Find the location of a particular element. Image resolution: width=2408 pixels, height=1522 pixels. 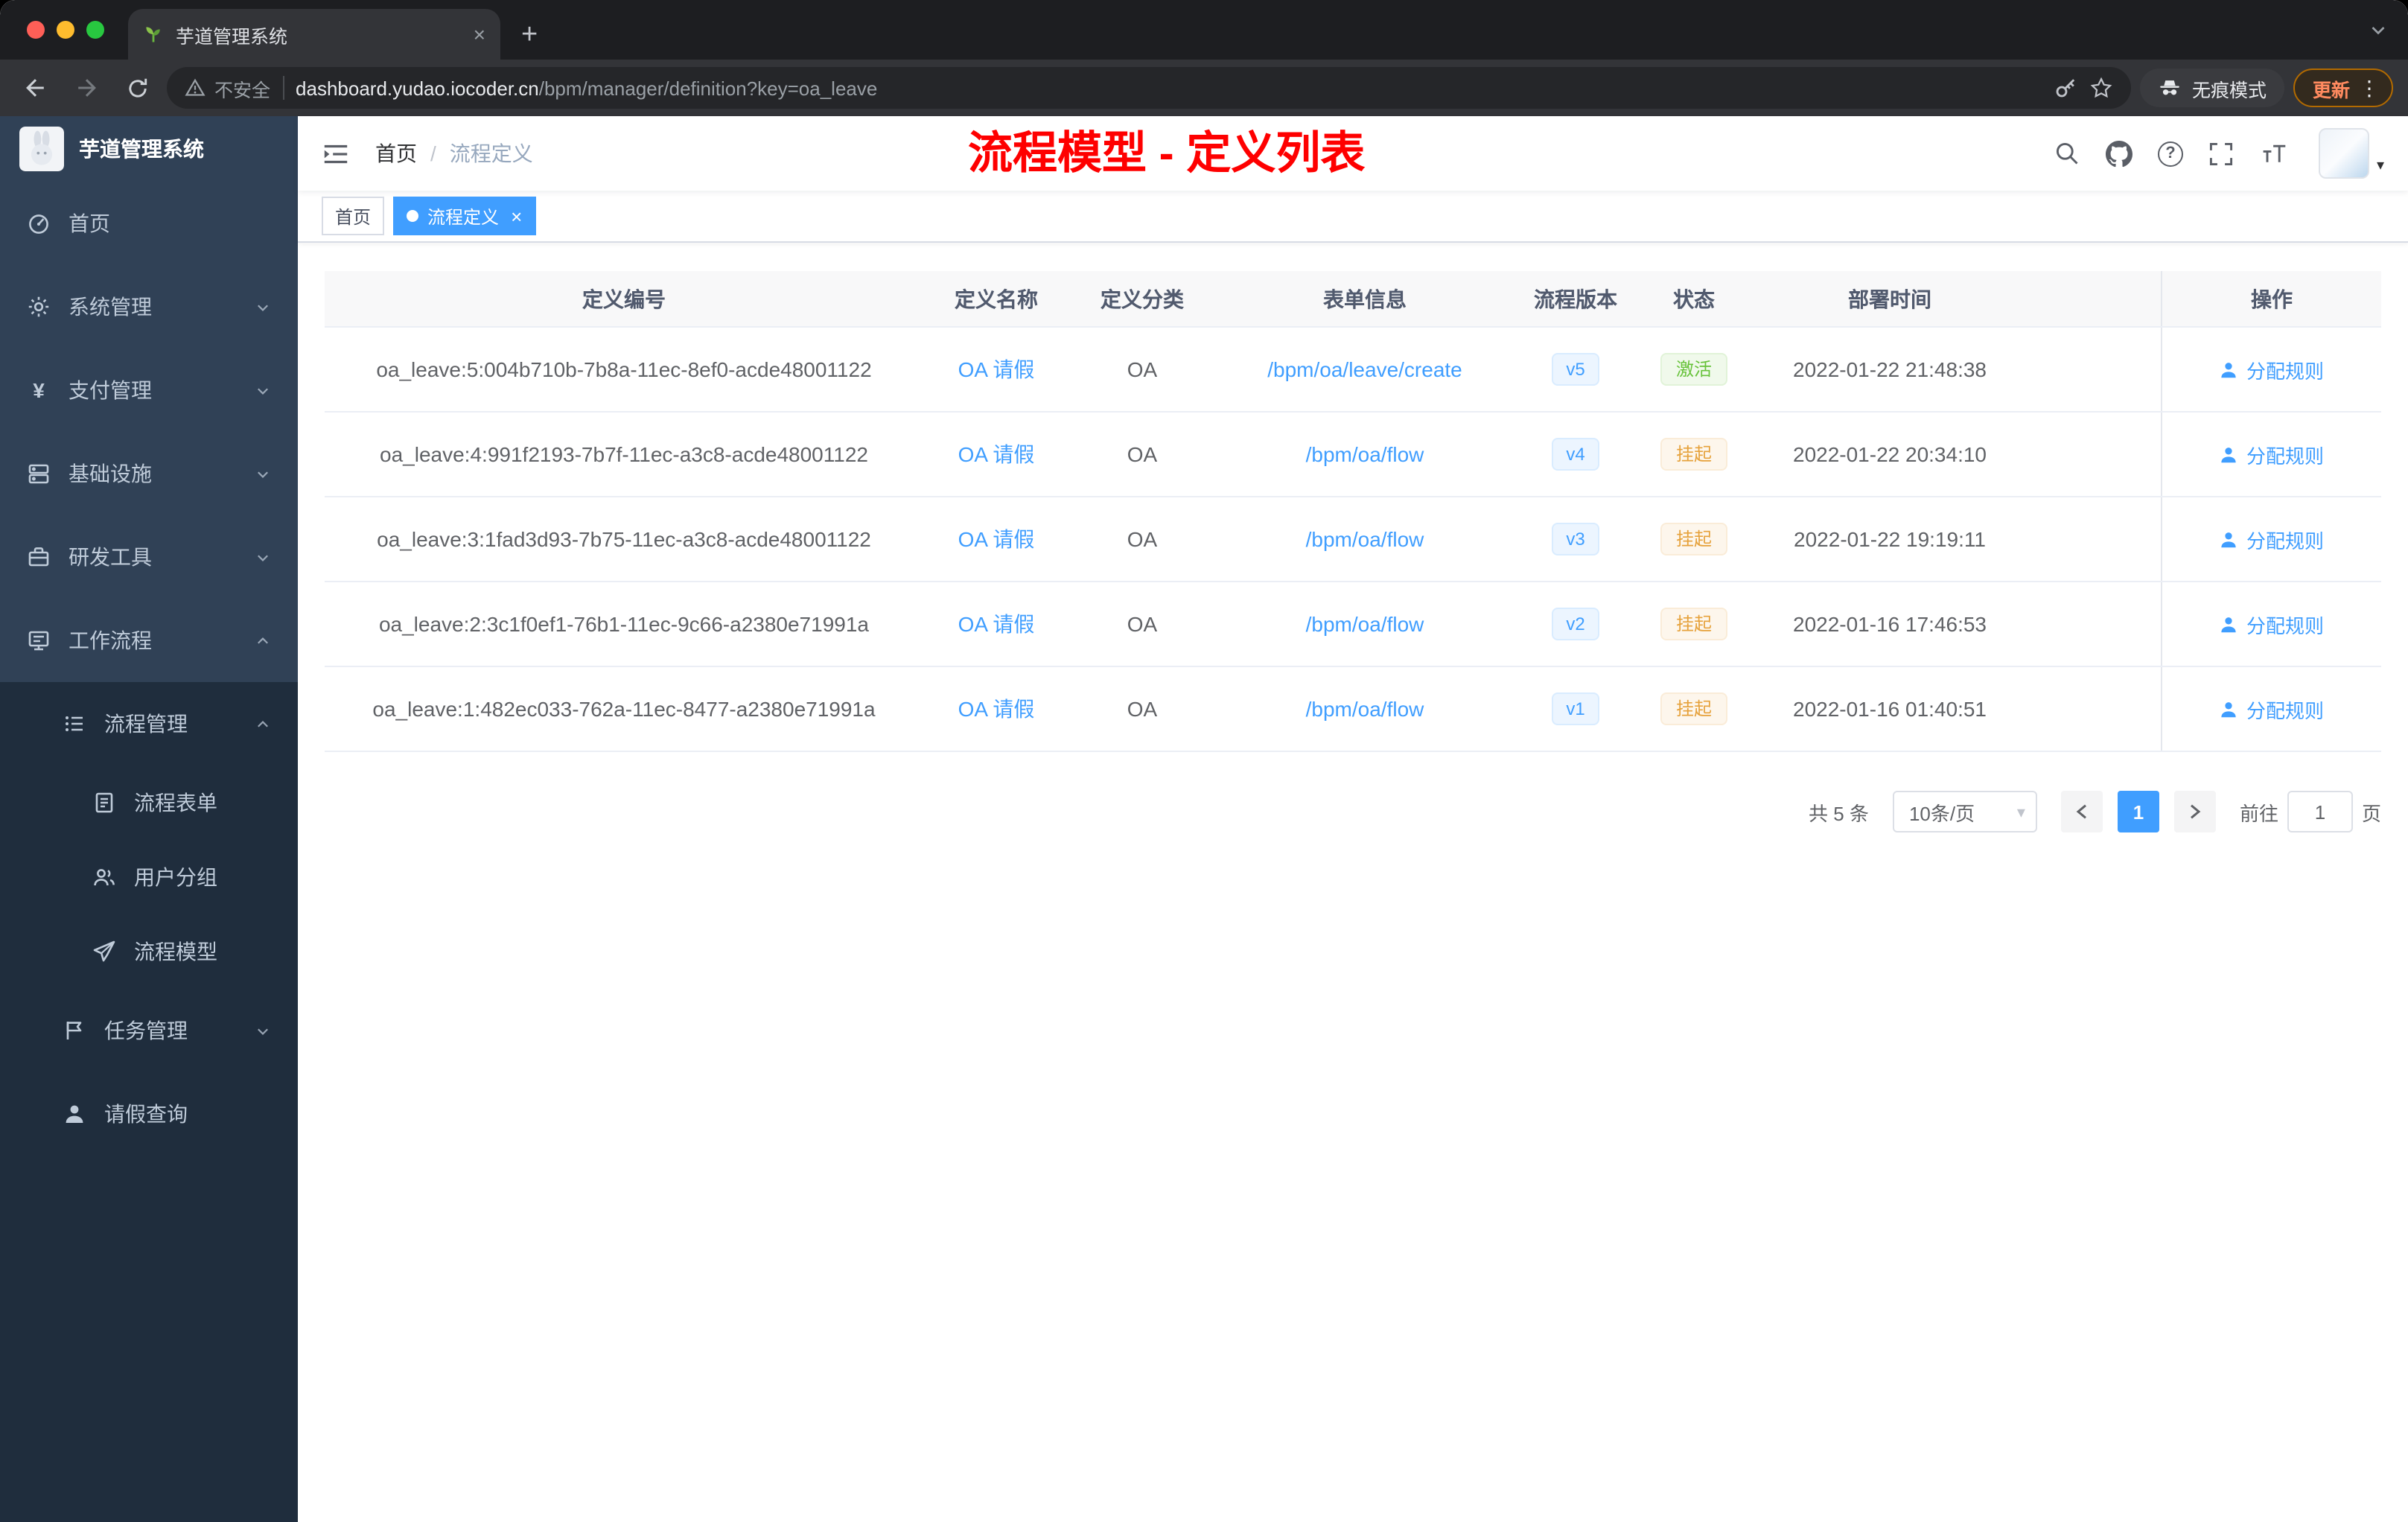

new-tab-button: + is located at coordinates (529, 35).